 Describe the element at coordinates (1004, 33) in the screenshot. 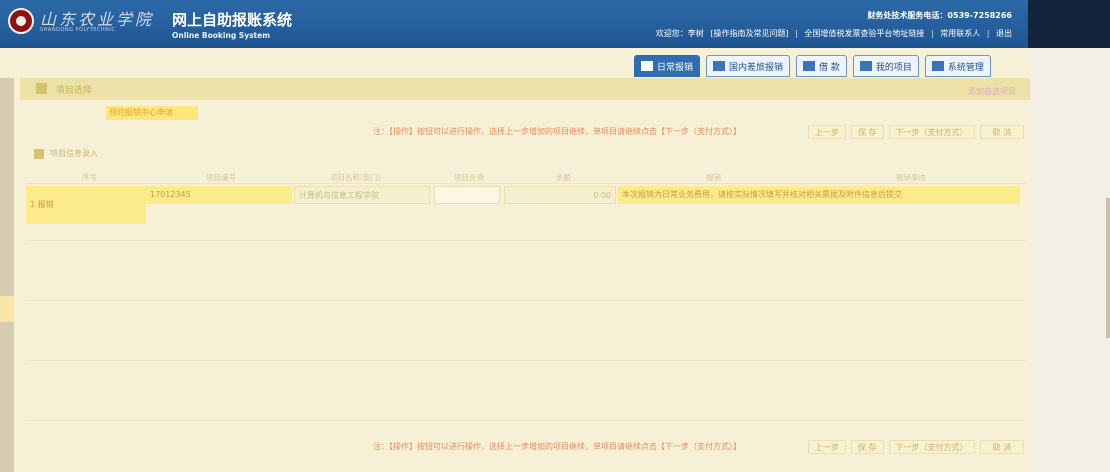

I see `logout-link: 退出` at that location.